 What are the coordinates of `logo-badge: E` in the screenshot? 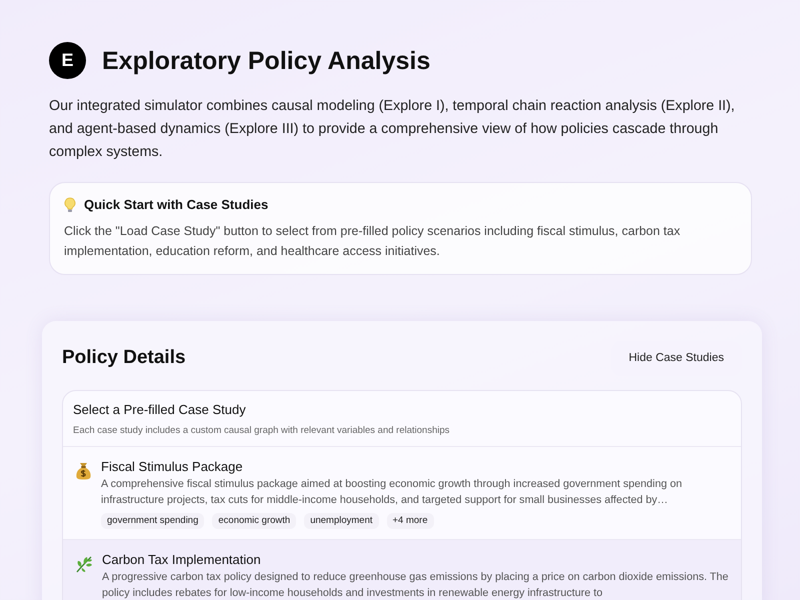 It's located at (67, 60).